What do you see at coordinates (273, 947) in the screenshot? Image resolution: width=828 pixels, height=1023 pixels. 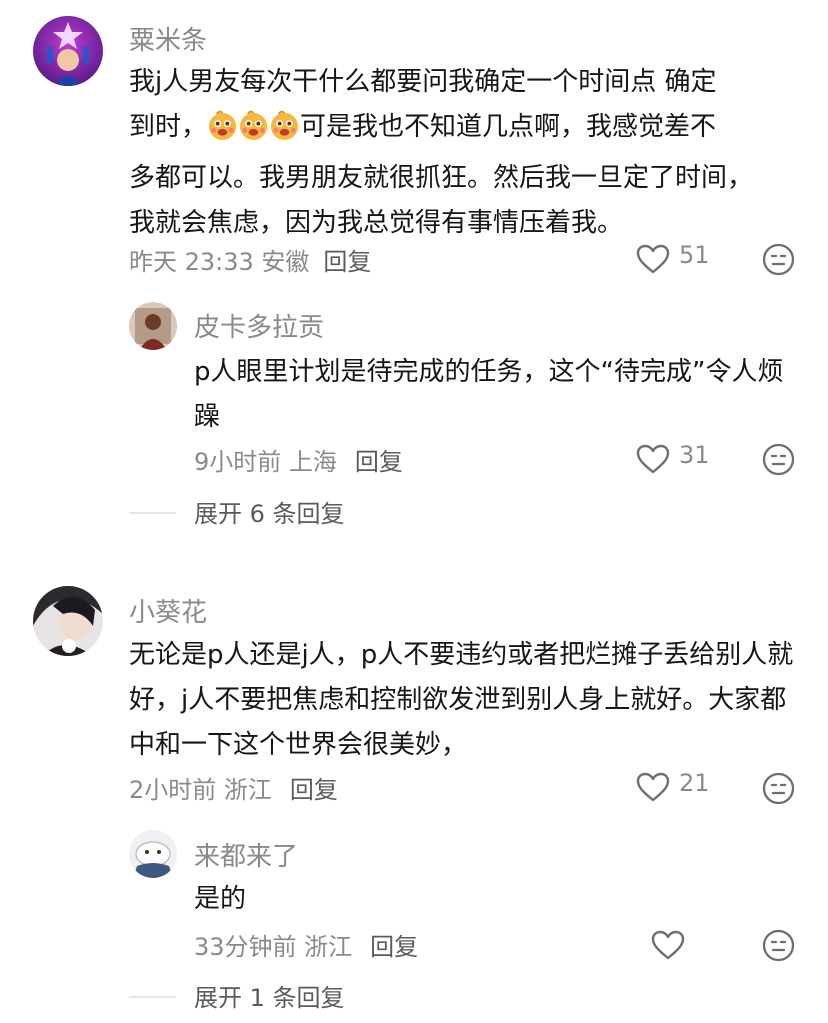 I see `time-location: 33分钟前 浙江` at bounding box center [273, 947].